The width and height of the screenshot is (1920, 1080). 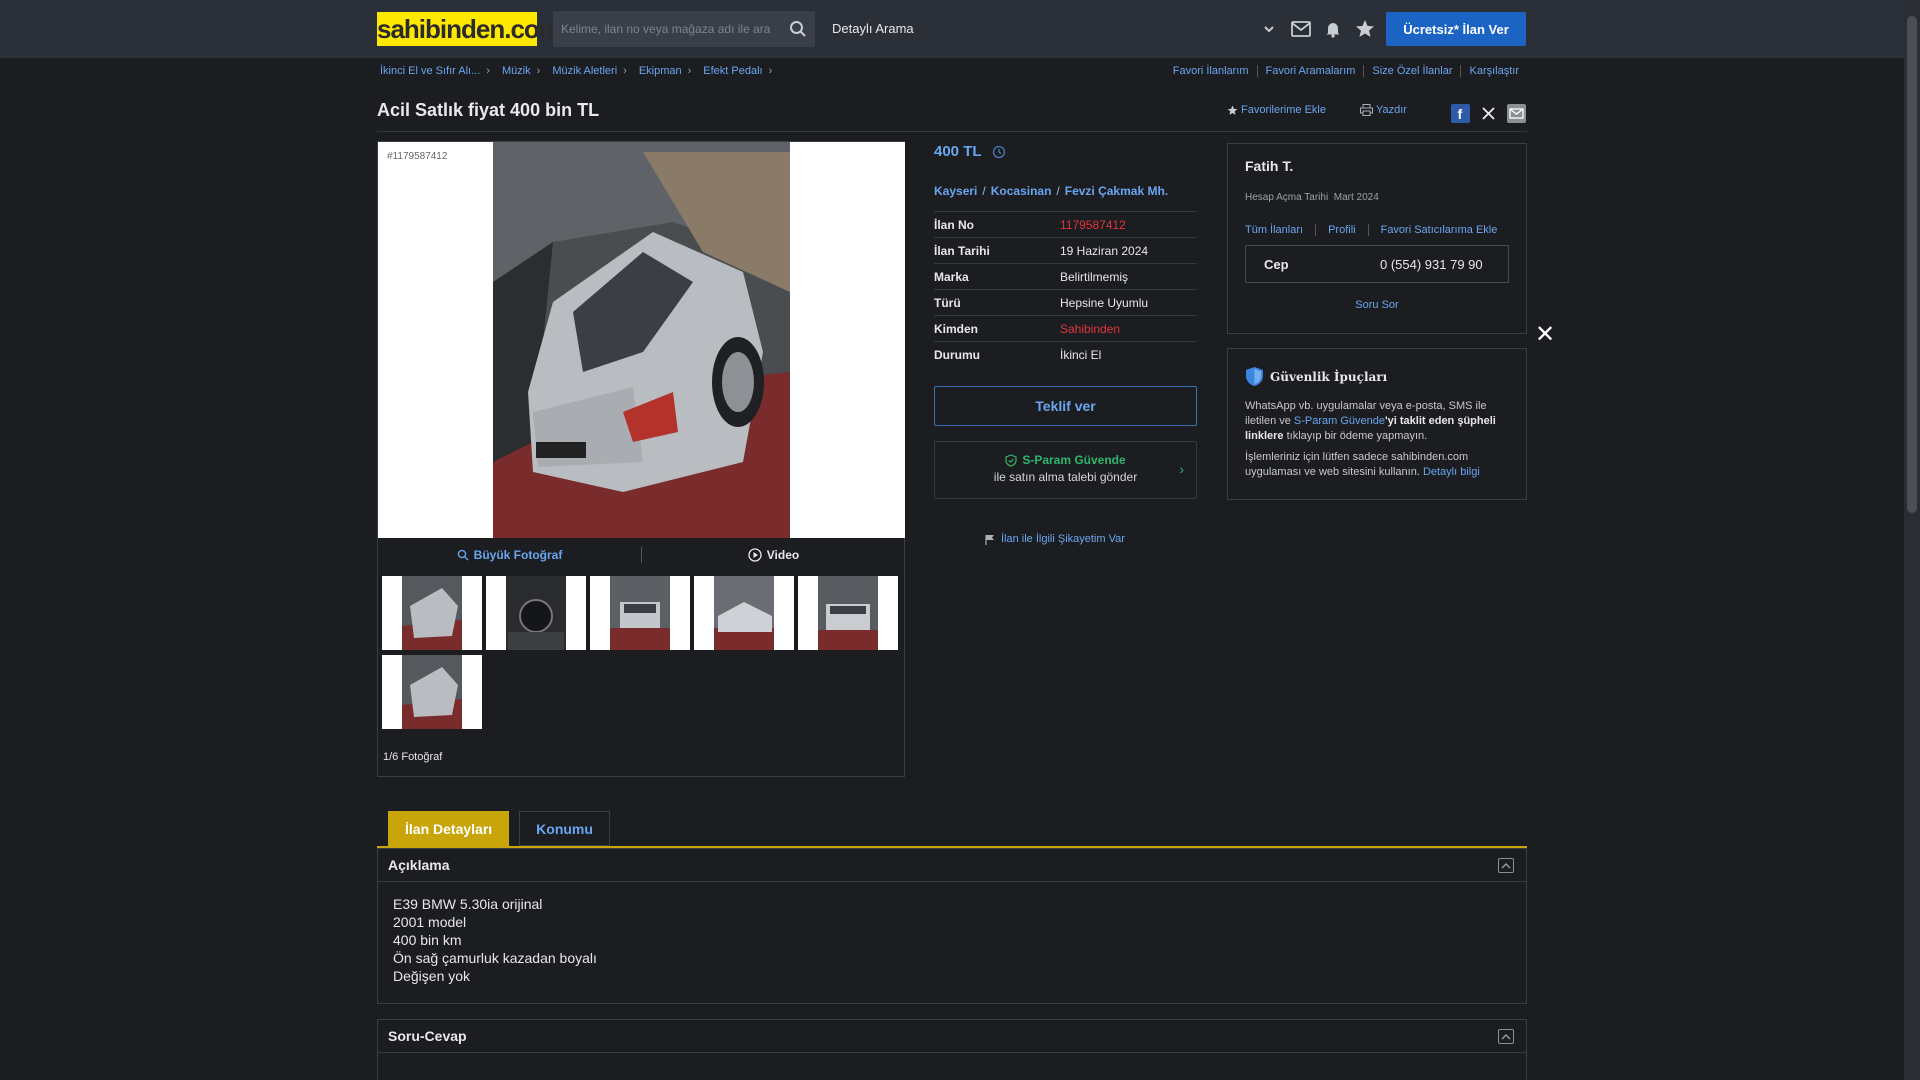 What do you see at coordinates (1341, 230) in the screenshot?
I see `profile-link: Profili` at bounding box center [1341, 230].